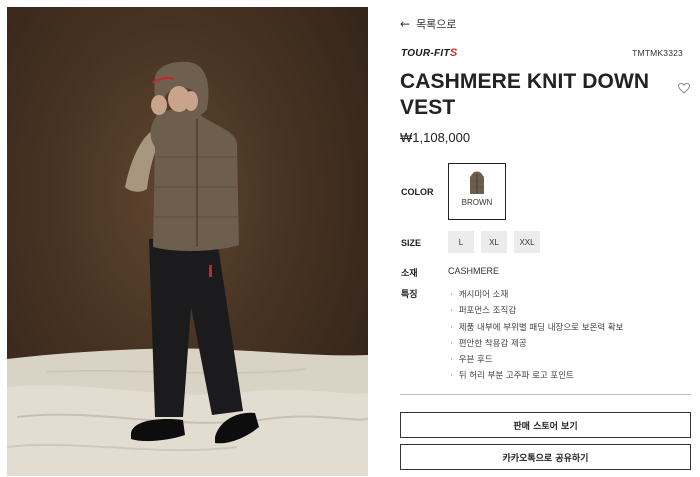 This screenshot has width=700, height=477. What do you see at coordinates (425, 53) in the screenshot?
I see `brand-name: TOUR-FIT` at bounding box center [425, 53].